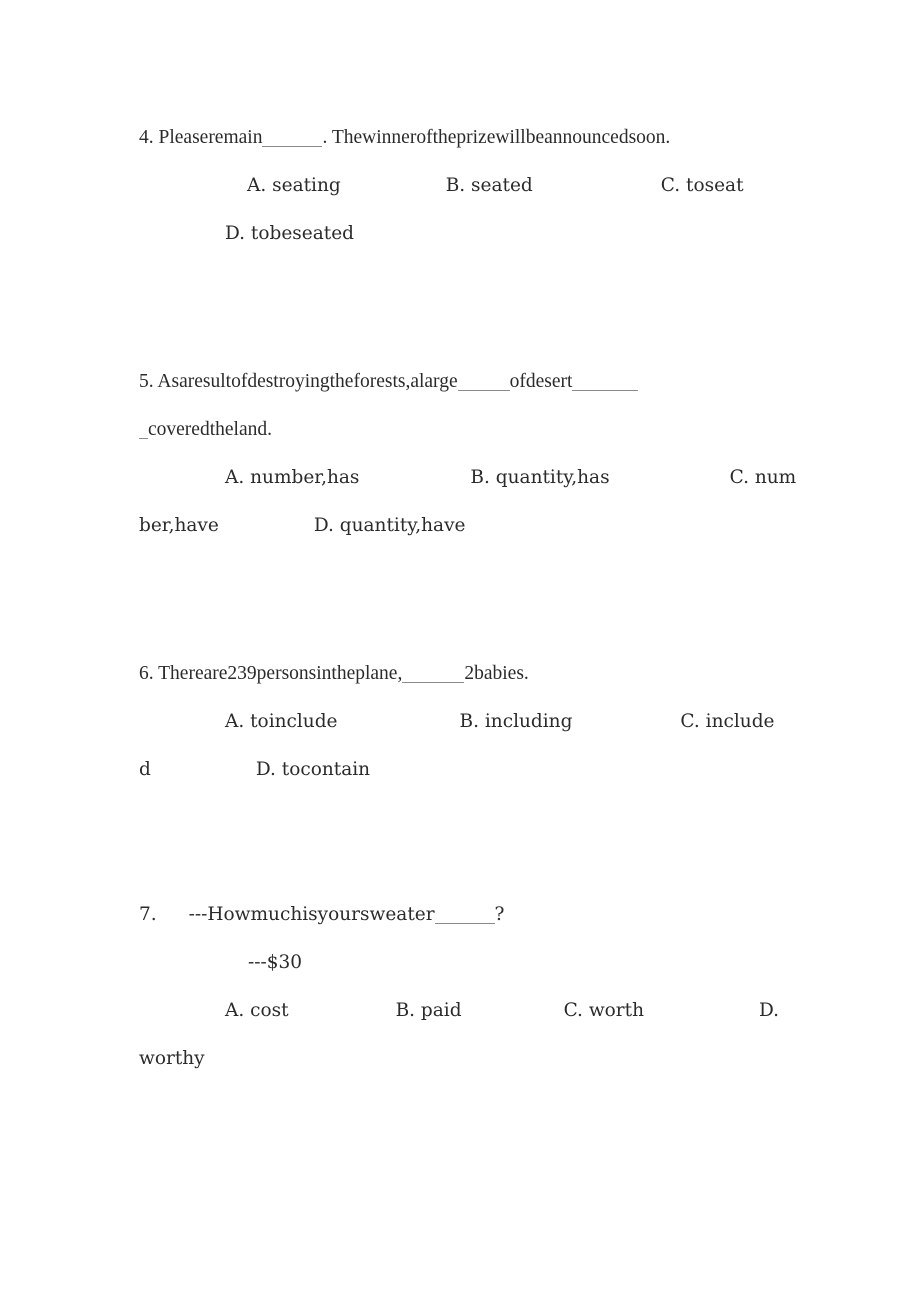 The image size is (920, 1302). What do you see at coordinates (769, 1010) in the screenshot?
I see `question-7-option-d-partial: D.` at bounding box center [769, 1010].